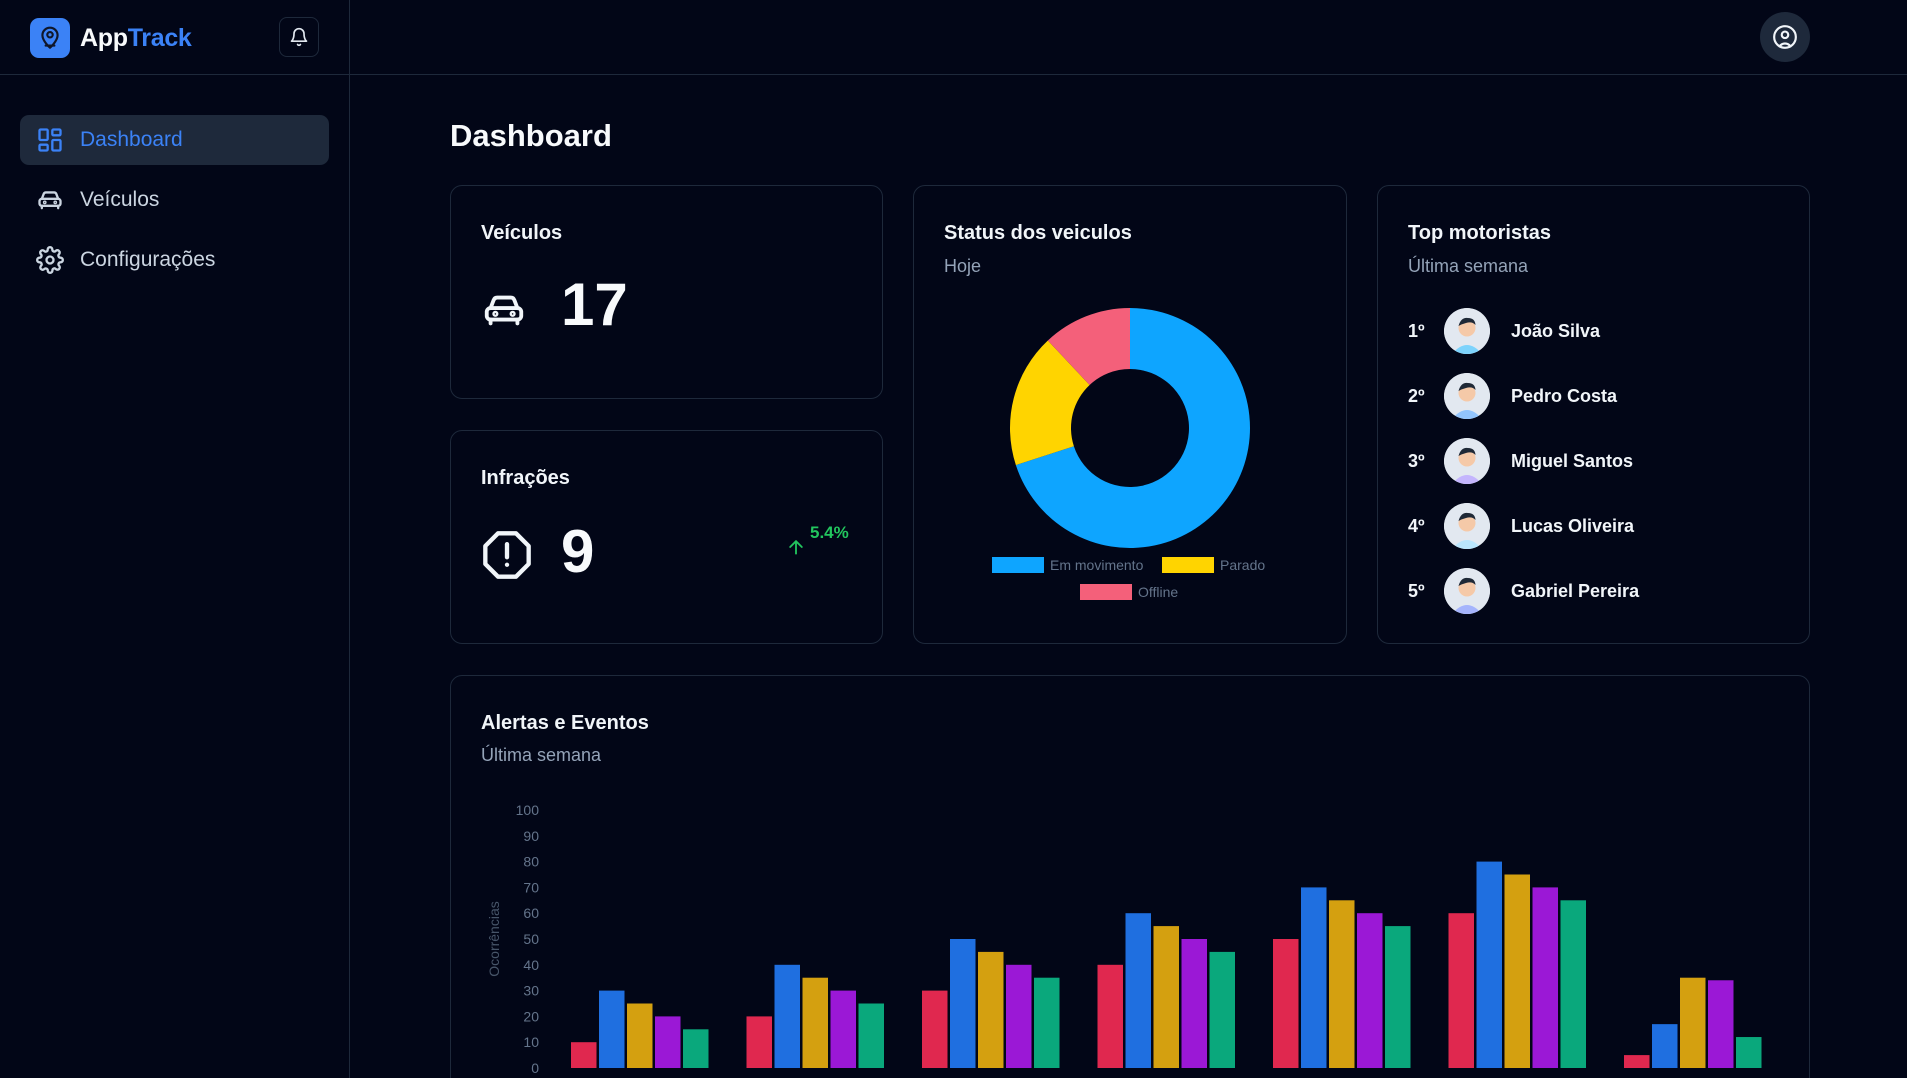 This screenshot has width=1907, height=1078. Describe the element at coordinates (1416, 330) in the screenshot. I see `driver-rank: 1º` at that location.